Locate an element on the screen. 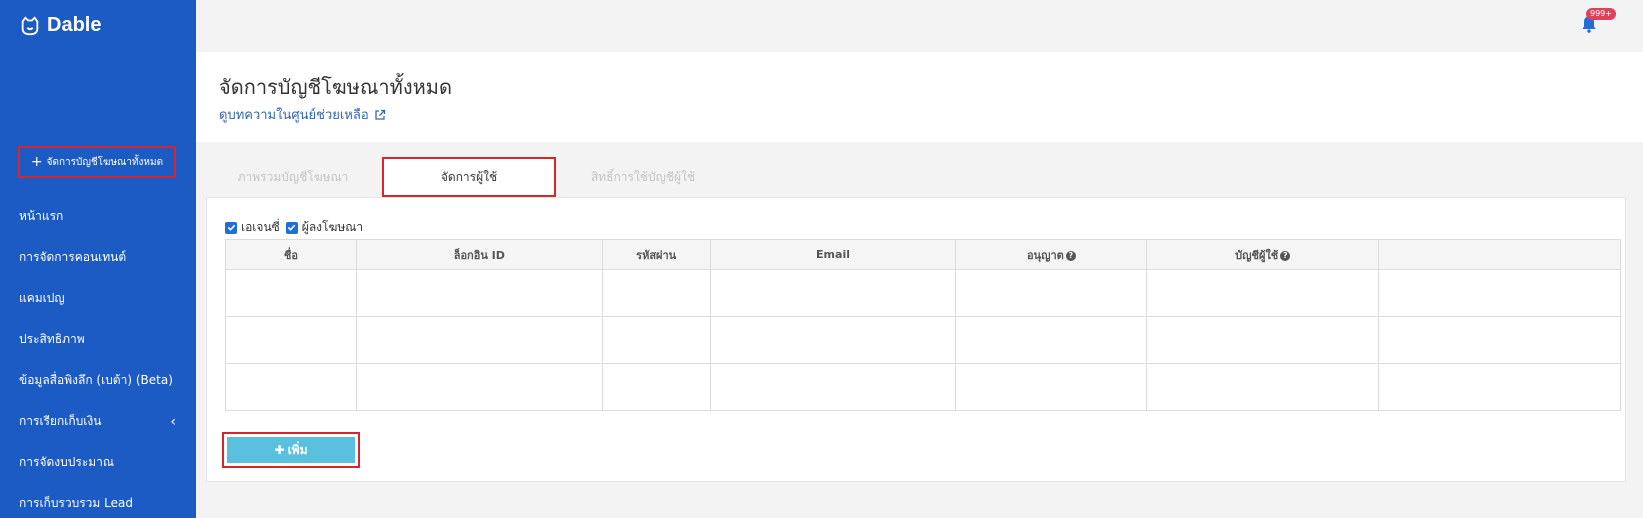 The height and width of the screenshot is (518, 1643). column-header-email: Email is located at coordinates (833, 254).